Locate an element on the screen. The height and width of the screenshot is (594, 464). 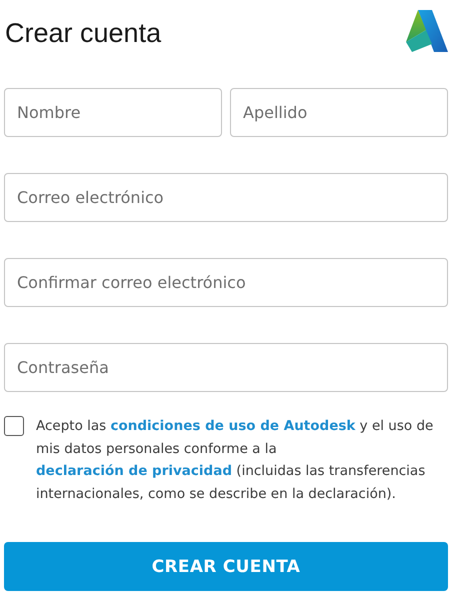
input-field: Confirmar correo electrónico is located at coordinates (226, 282).